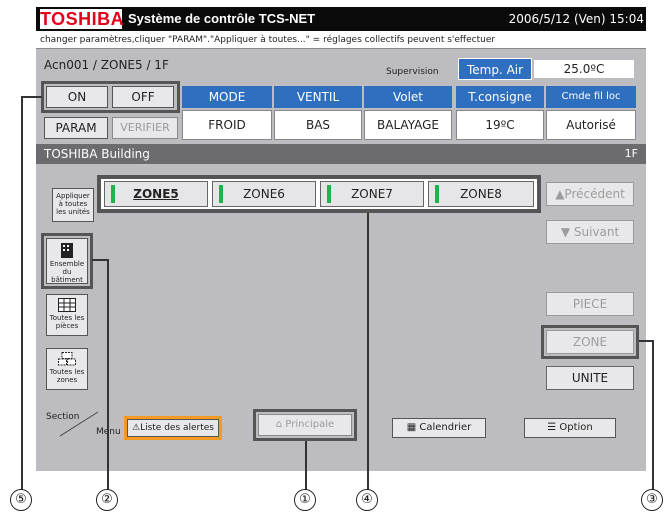 Image resolution: width=666 pixels, height=513 pixels. Describe the element at coordinates (82, 19) in the screenshot. I see `toshiba-logo: TOSHIBA` at that location.